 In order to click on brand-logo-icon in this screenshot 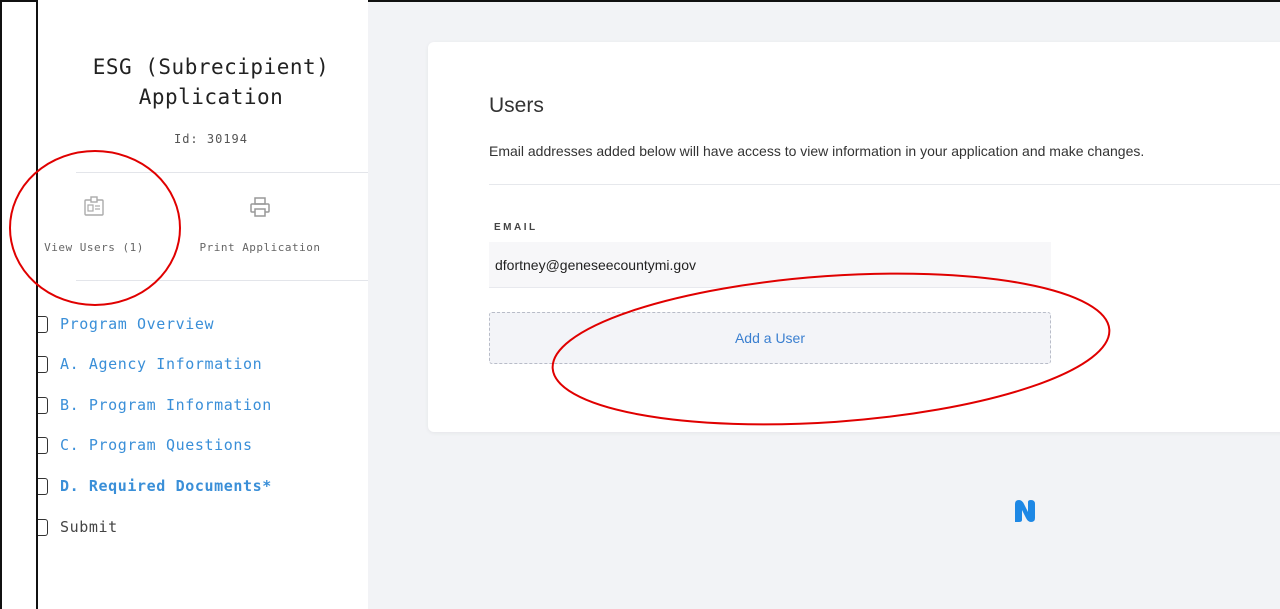, I will do `click(1025, 511)`.